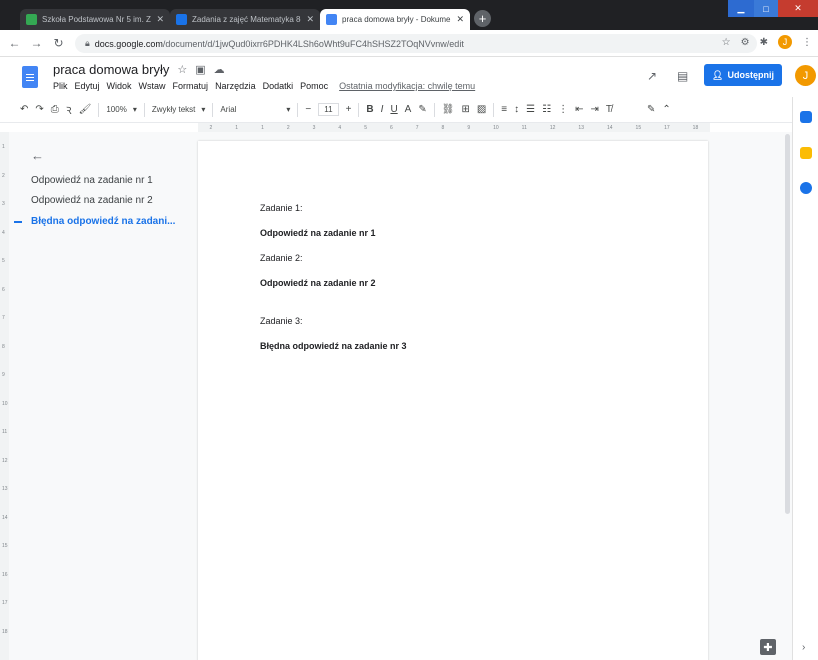  What do you see at coordinates (482, 18) in the screenshot?
I see `new-tab-button: +` at bounding box center [482, 18].